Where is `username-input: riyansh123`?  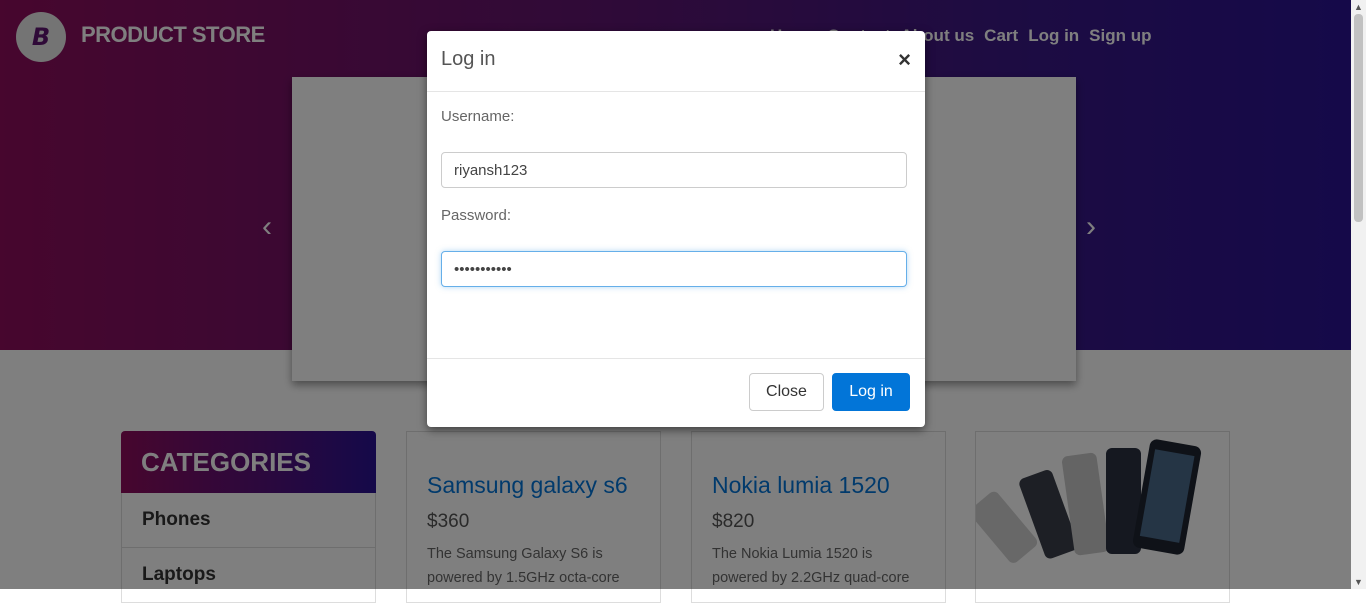 username-input: riyansh123 is located at coordinates (674, 170).